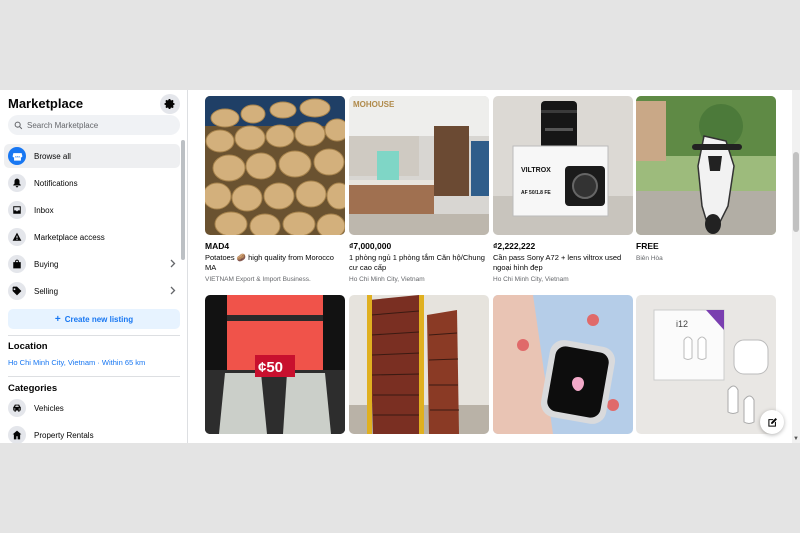  Describe the element at coordinates (33, 388) in the screenshot. I see `categories-heading: Categories` at that location.